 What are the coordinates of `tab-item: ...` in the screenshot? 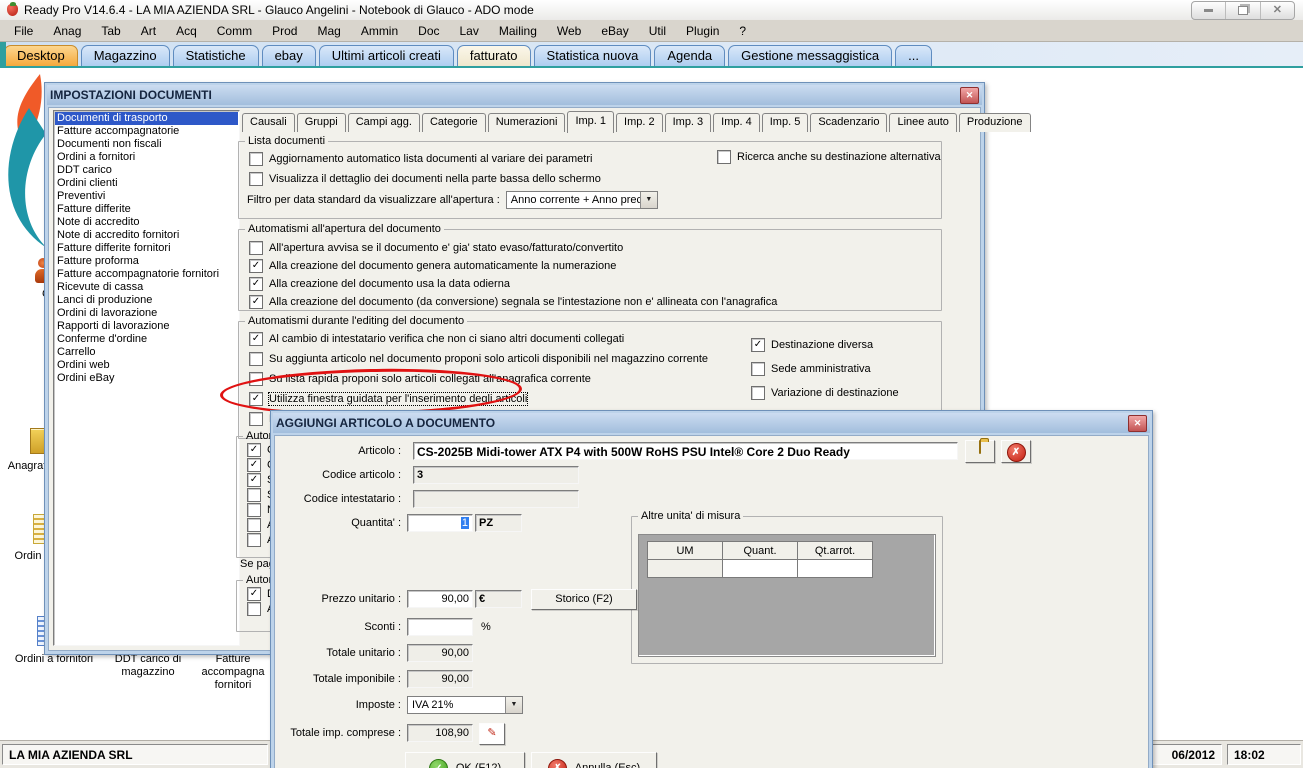 It's located at (914, 55).